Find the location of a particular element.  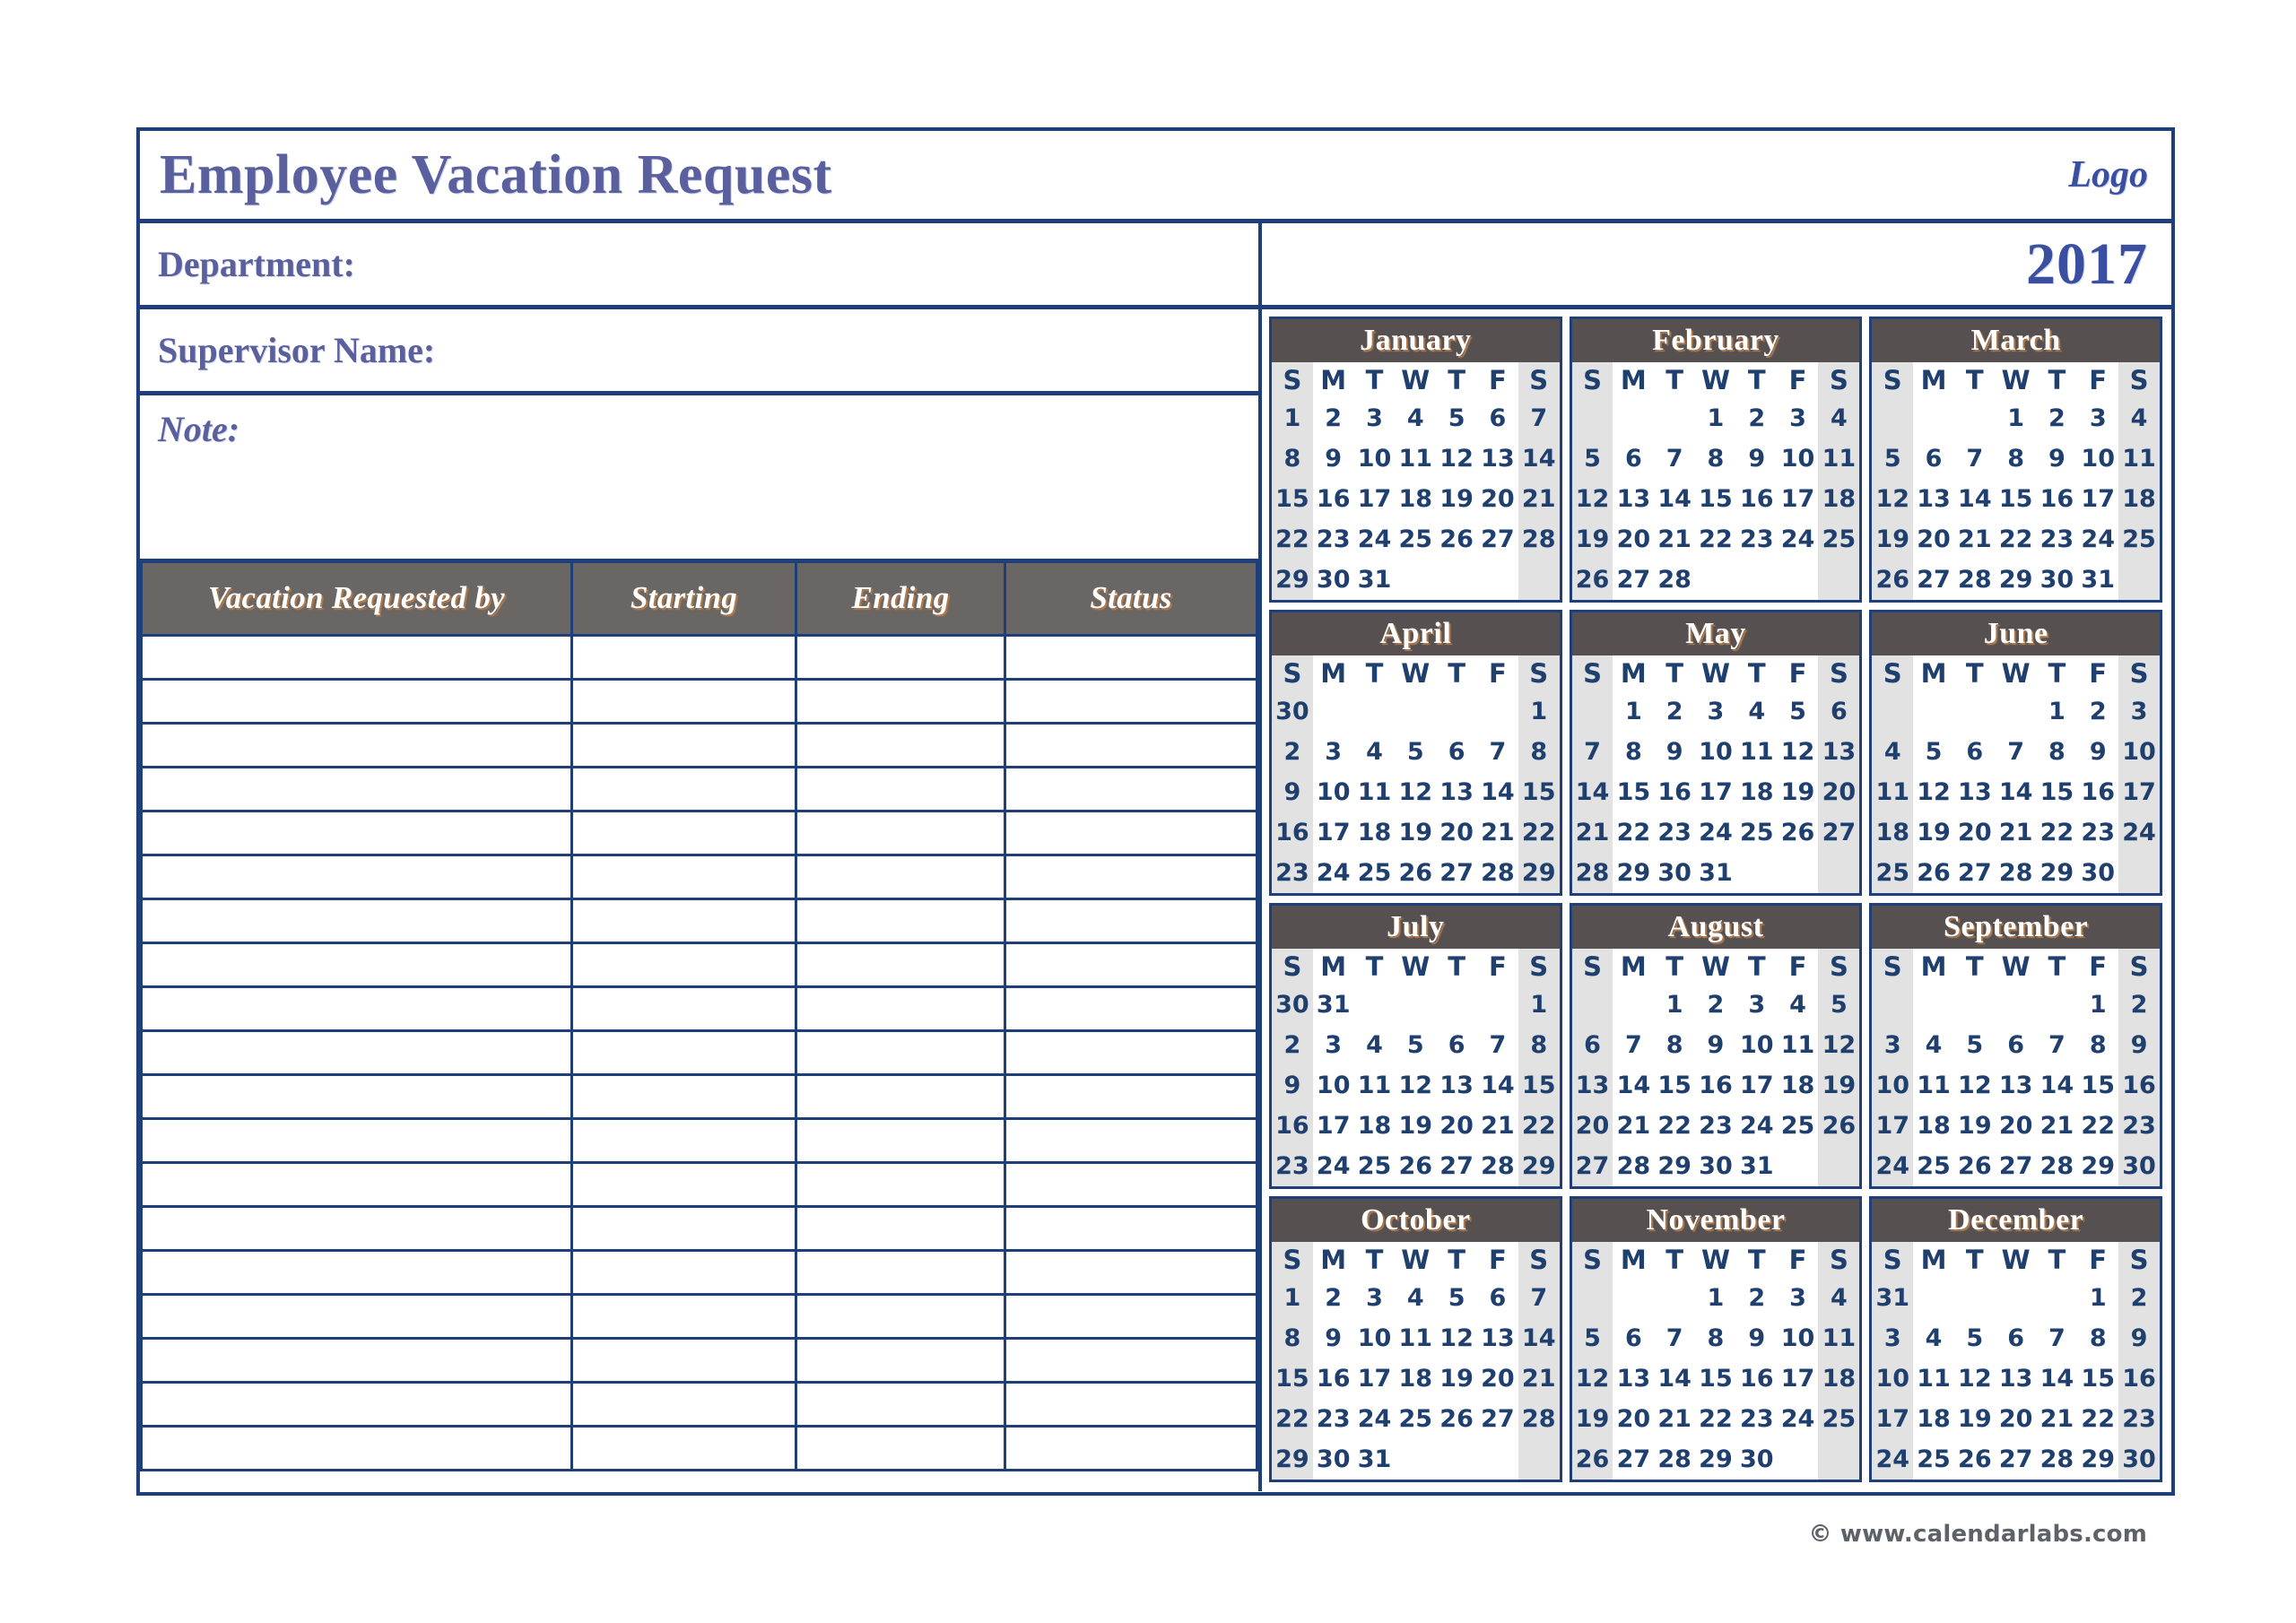

table-cell-r5-c1 is located at coordinates (683, 876).